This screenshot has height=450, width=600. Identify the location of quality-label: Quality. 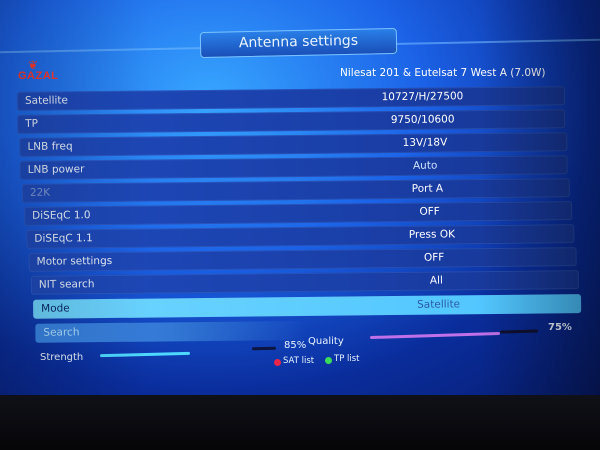
(326, 341).